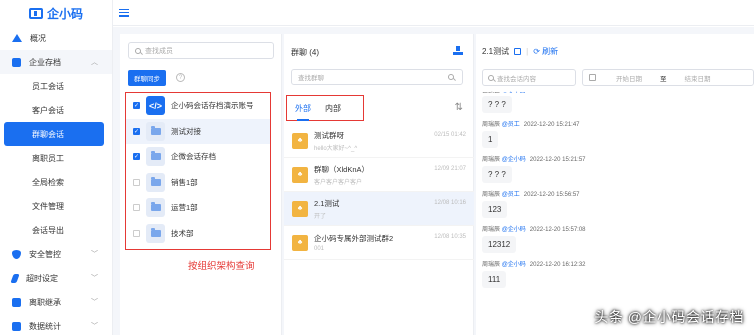 This screenshot has width=754, height=335. What do you see at coordinates (341, 175) in the screenshot?
I see `chat-text: 群聊（XldKnA） 客户客户客户客户` at bounding box center [341, 175].